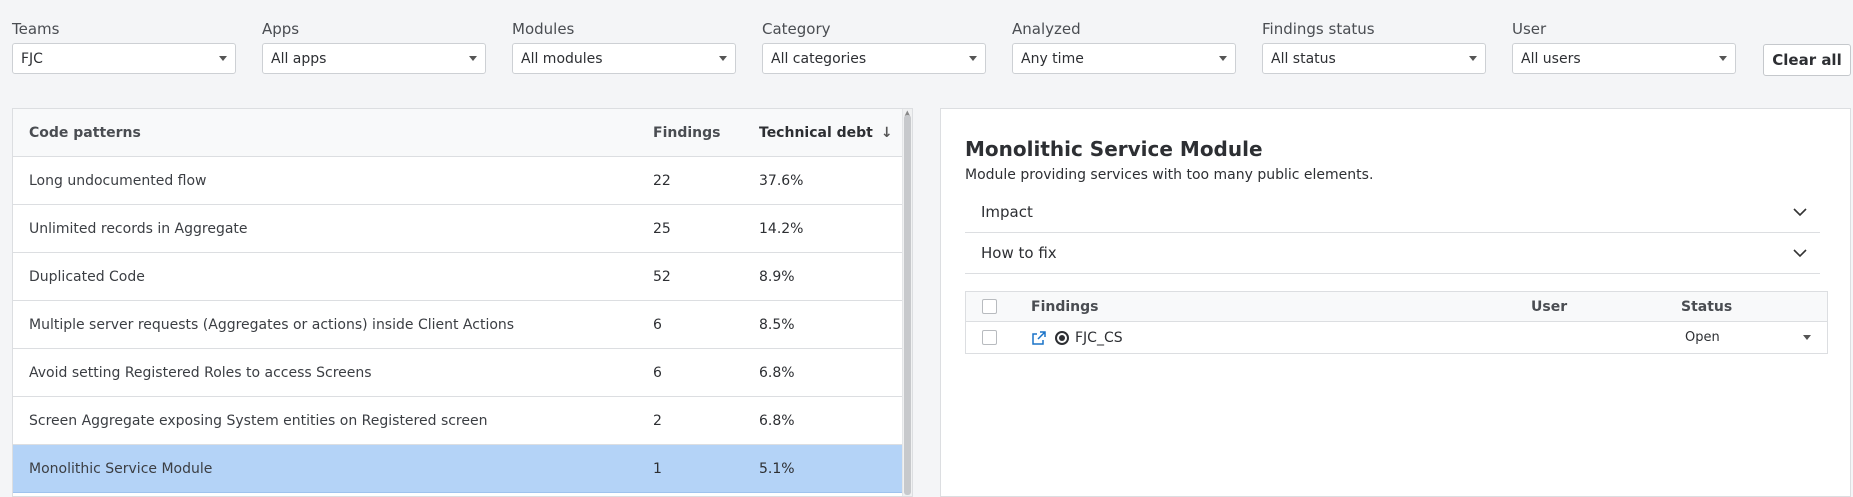  What do you see at coordinates (1114, 149) in the screenshot?
I see `detail-title: Monolithic Service Module` at bounding box center [1114, 149].